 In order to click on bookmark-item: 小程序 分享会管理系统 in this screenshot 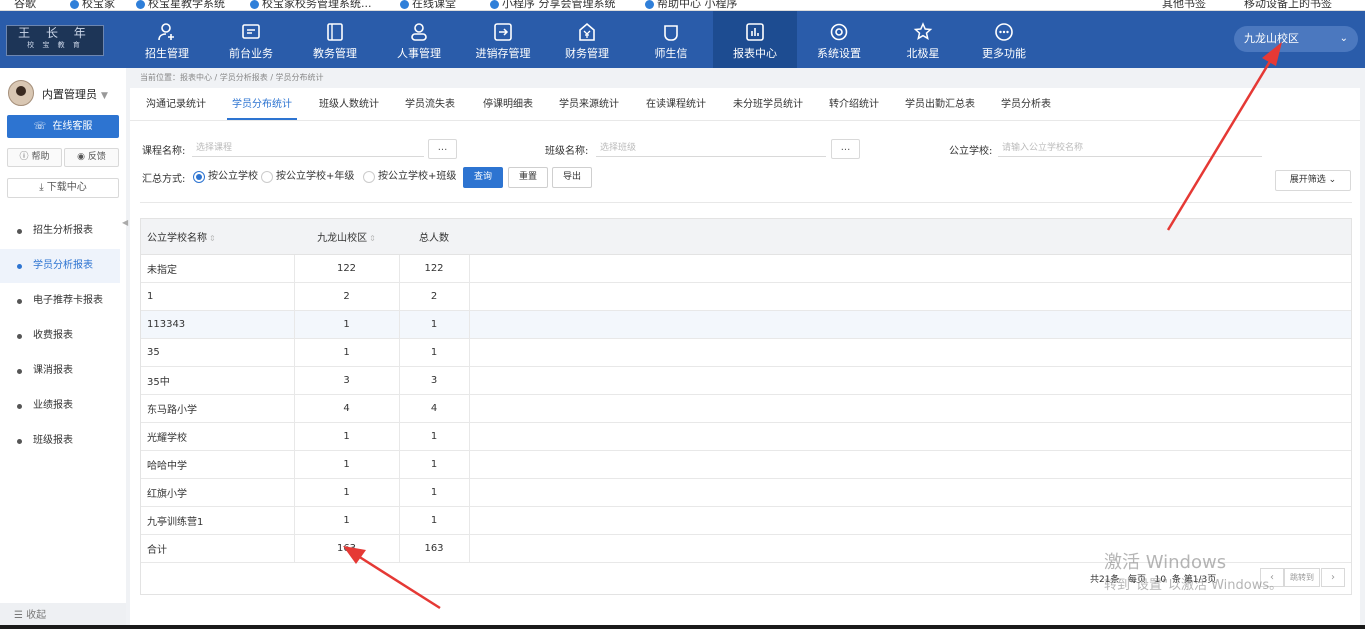, I will do `click(553, 5)`.